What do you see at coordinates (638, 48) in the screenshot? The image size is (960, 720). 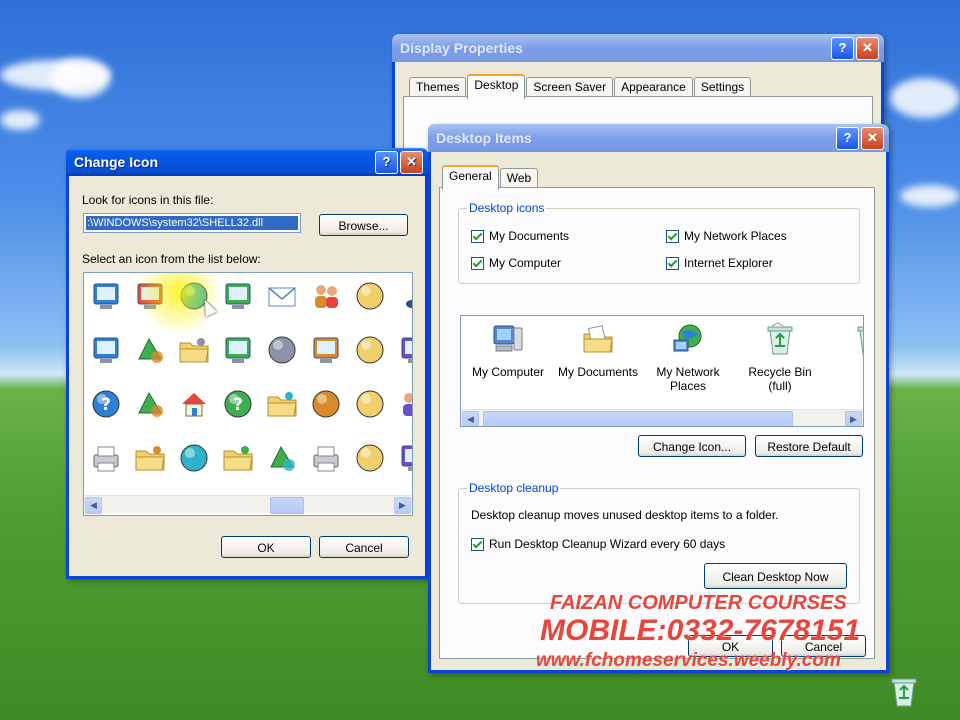 I see `display-properties-titlebar: Display Properties ? ✕` at bounding box center [638, 48].